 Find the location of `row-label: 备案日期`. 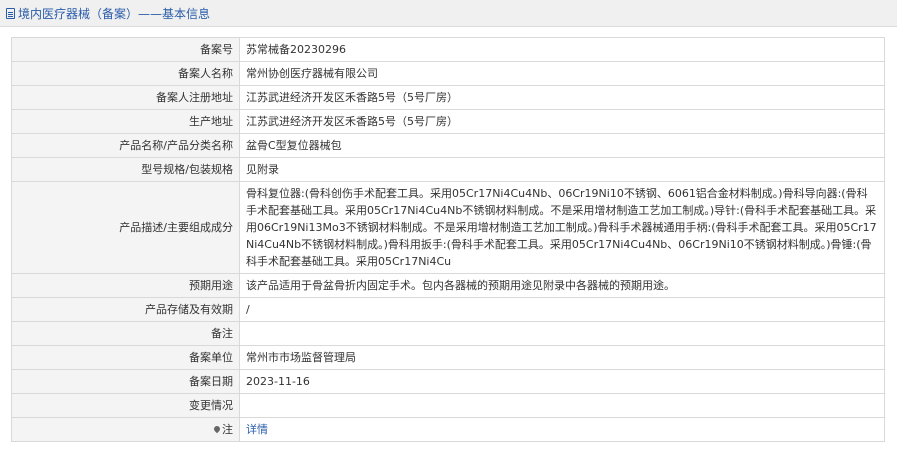

row-label: 备案日期 is located at coordinates (125, 381).